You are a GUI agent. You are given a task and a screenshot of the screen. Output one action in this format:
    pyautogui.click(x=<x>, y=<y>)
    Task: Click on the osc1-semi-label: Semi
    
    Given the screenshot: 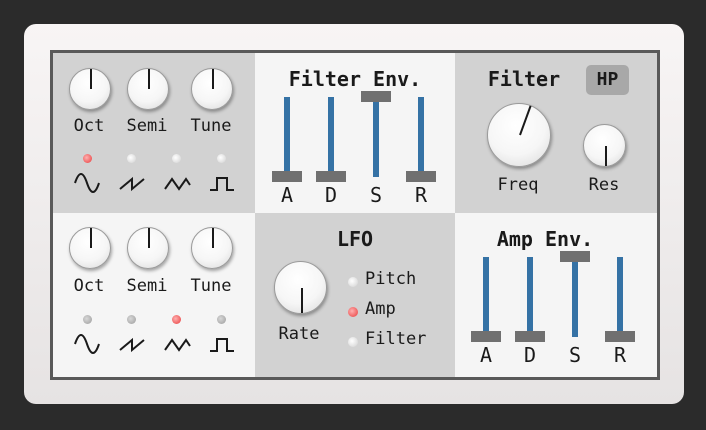 What is the action you would take?
    pyautogui.click(x=147, y=126)
    